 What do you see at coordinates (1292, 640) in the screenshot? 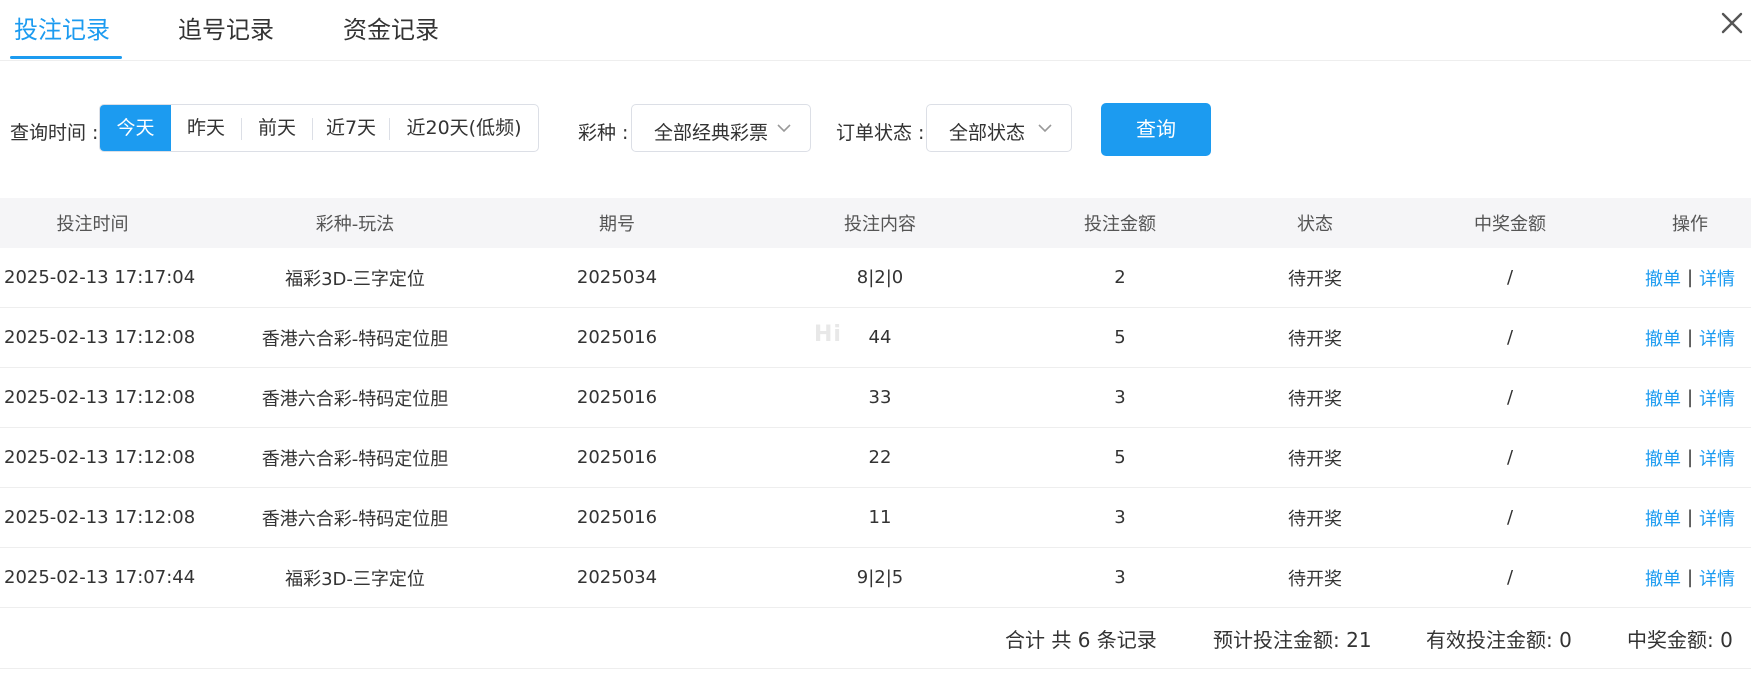
I see `summary-expected-amount: 预计投注金额: 21` at bounding box center [1292, 640].